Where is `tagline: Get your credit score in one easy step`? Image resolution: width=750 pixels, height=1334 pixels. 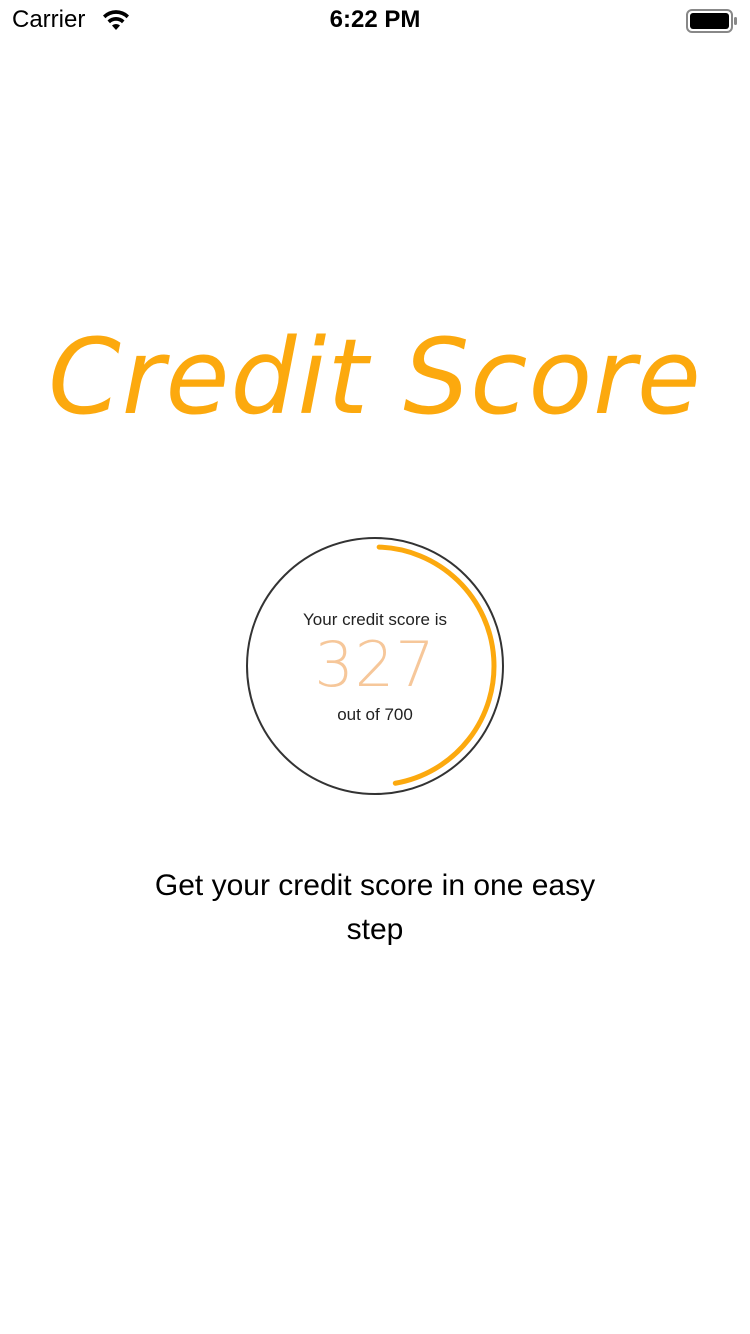
tagline: Get your credit score in one easy step is located at coordinates (375, 907).